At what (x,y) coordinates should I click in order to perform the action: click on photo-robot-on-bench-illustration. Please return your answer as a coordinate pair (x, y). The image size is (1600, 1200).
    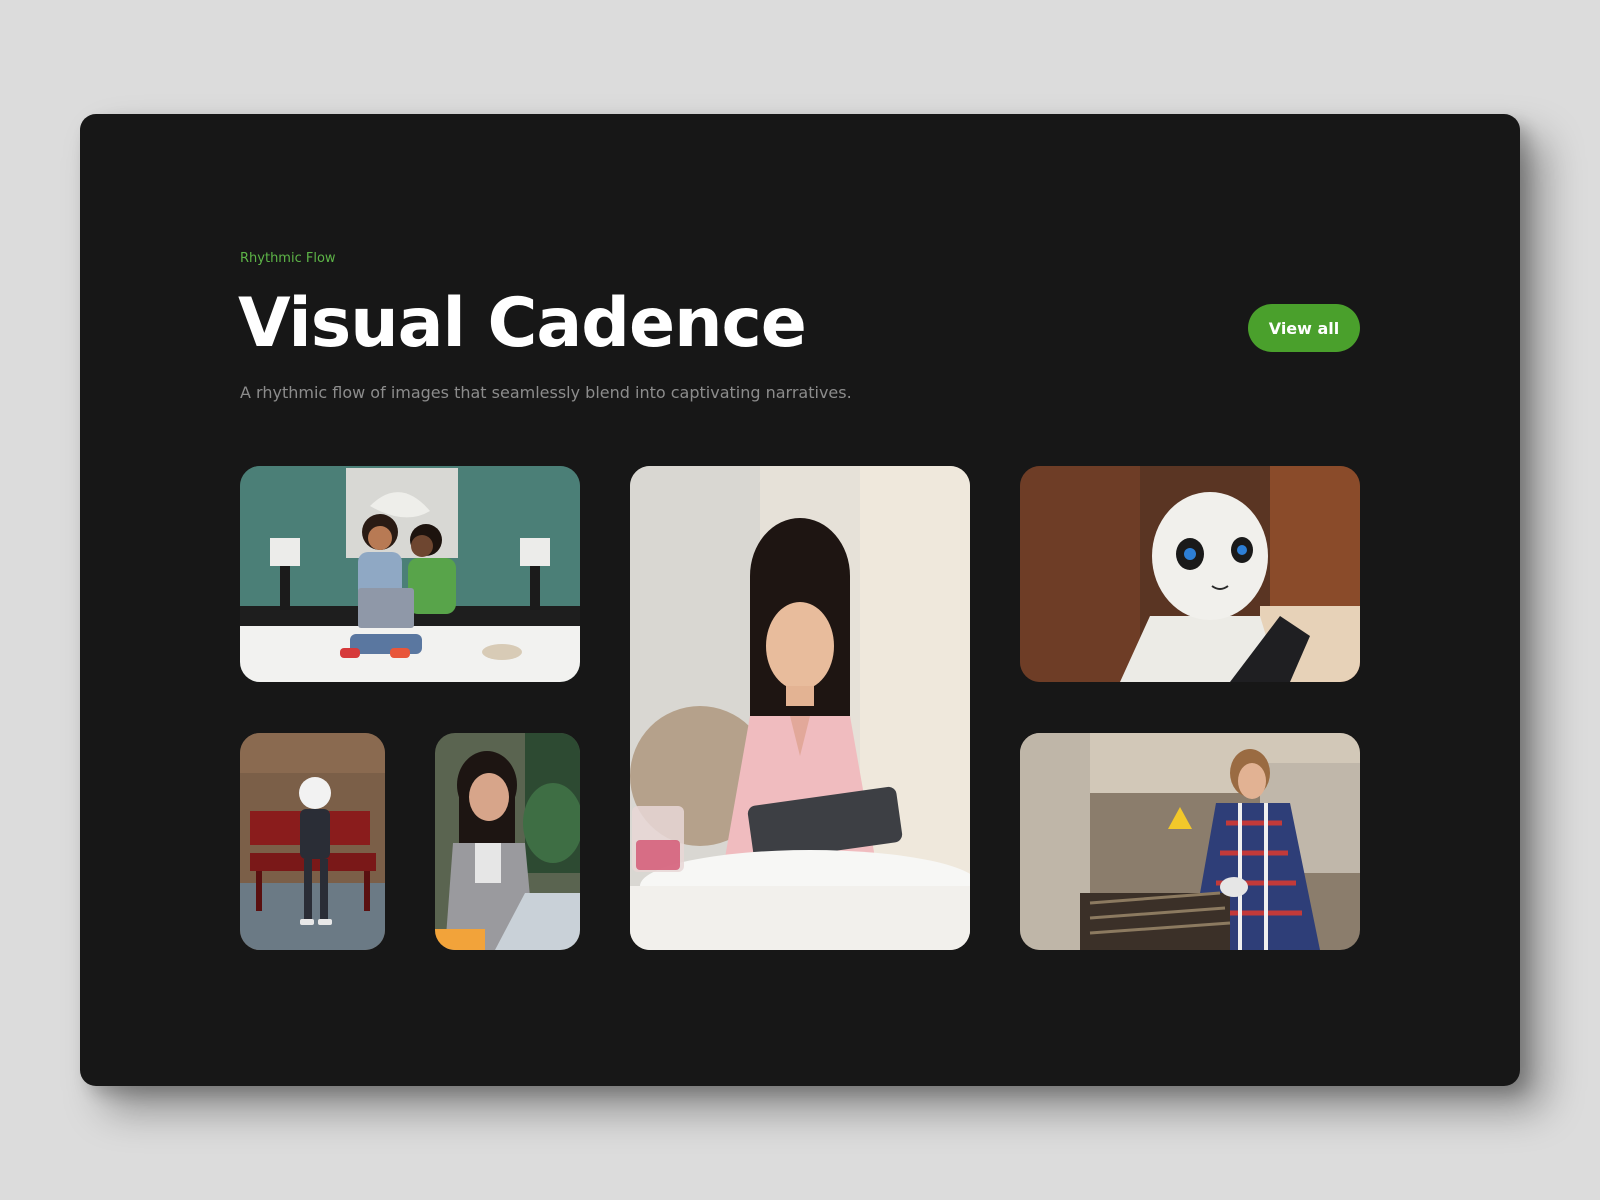
    Looking at the image, I should click on (312, 841).